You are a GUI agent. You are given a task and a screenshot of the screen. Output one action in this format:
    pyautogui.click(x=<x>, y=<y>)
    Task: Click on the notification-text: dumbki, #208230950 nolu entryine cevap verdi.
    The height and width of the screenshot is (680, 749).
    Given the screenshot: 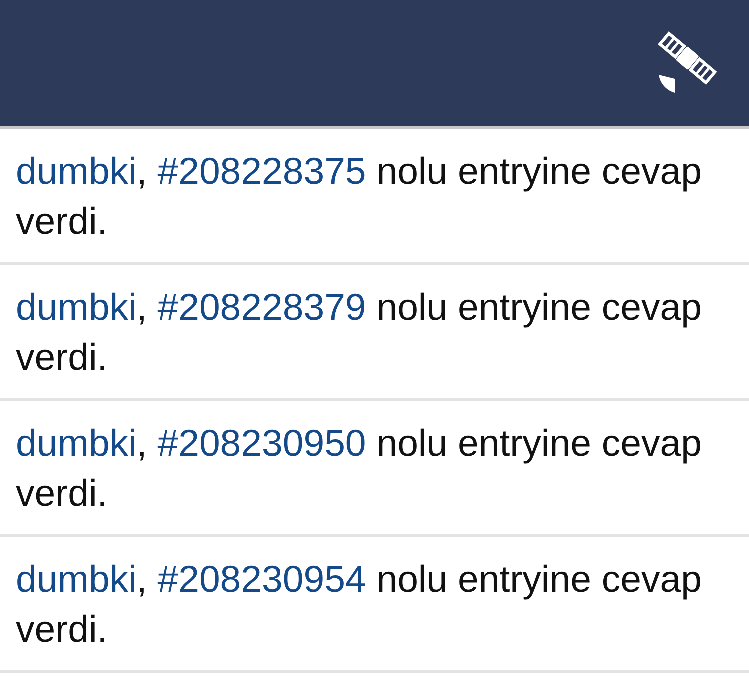 What is the action you would take?
    pyautogui.click(x=359, y=468)
    